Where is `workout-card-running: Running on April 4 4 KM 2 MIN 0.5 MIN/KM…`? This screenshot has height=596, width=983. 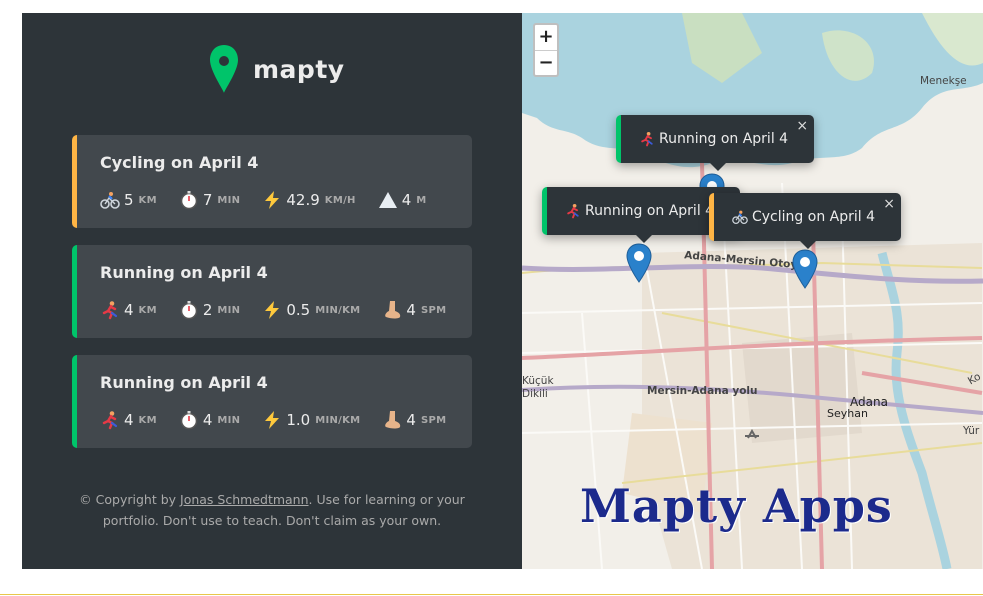 workout-card-running: Running on April 4 4 KM 2 MIN 0.5 MIN/KM… is located at coordinates (272, 291).